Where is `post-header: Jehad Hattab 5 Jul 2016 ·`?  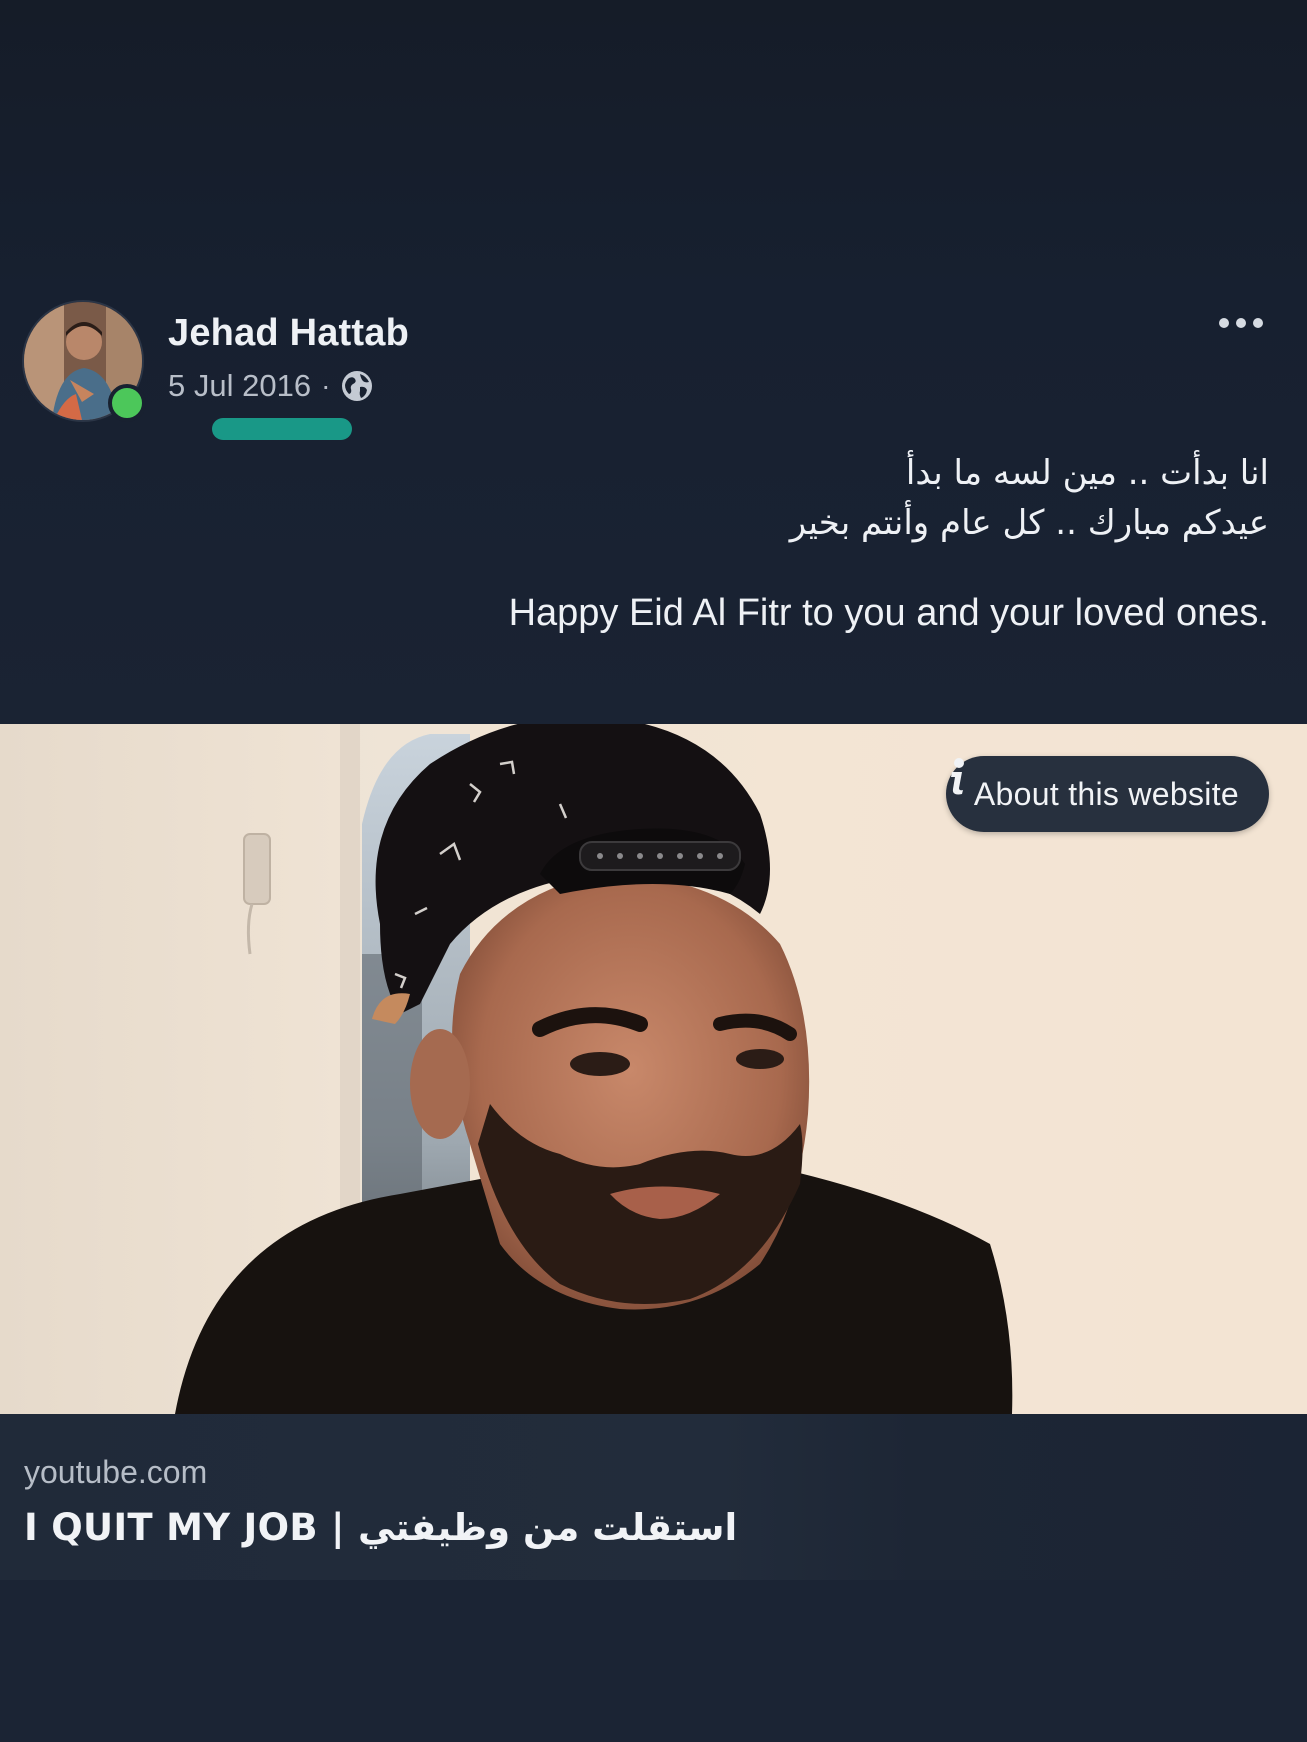 post-header: Jehad Hattab 5 Jul 2016 · is located at coordinates (653, 373).